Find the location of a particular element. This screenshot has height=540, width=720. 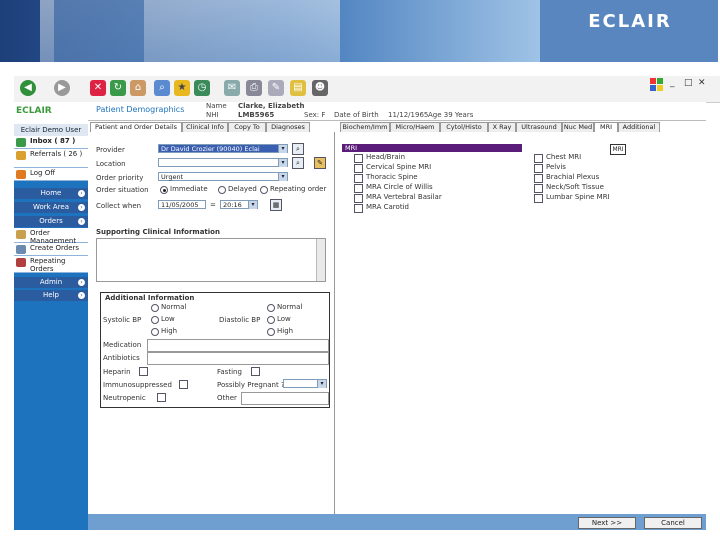

user-header: Eclair Demo User is located at coordinates (51, 130).